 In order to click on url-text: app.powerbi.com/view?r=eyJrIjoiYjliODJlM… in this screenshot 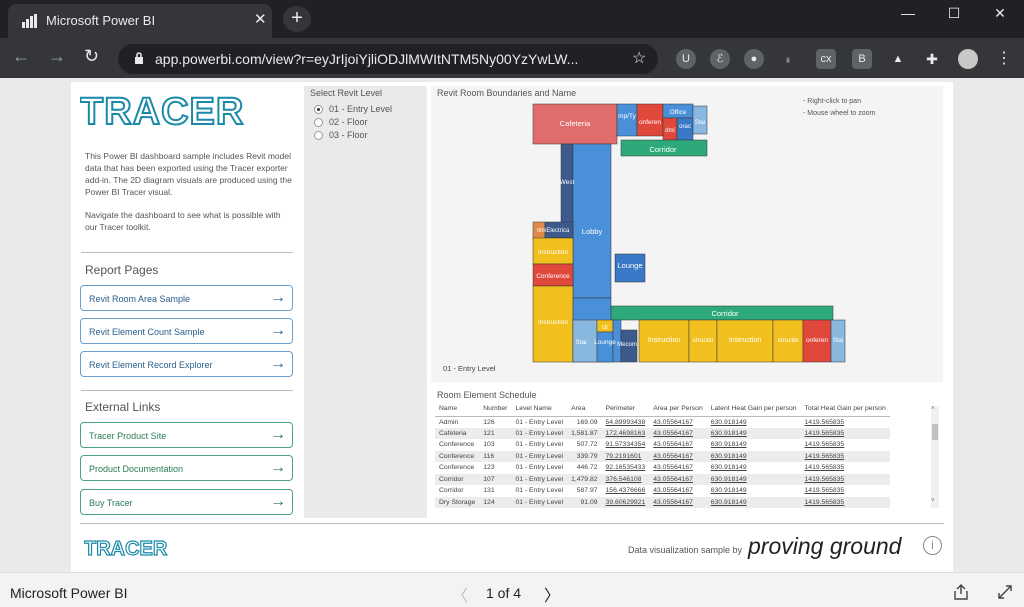, I will do `click(366, 59)`.